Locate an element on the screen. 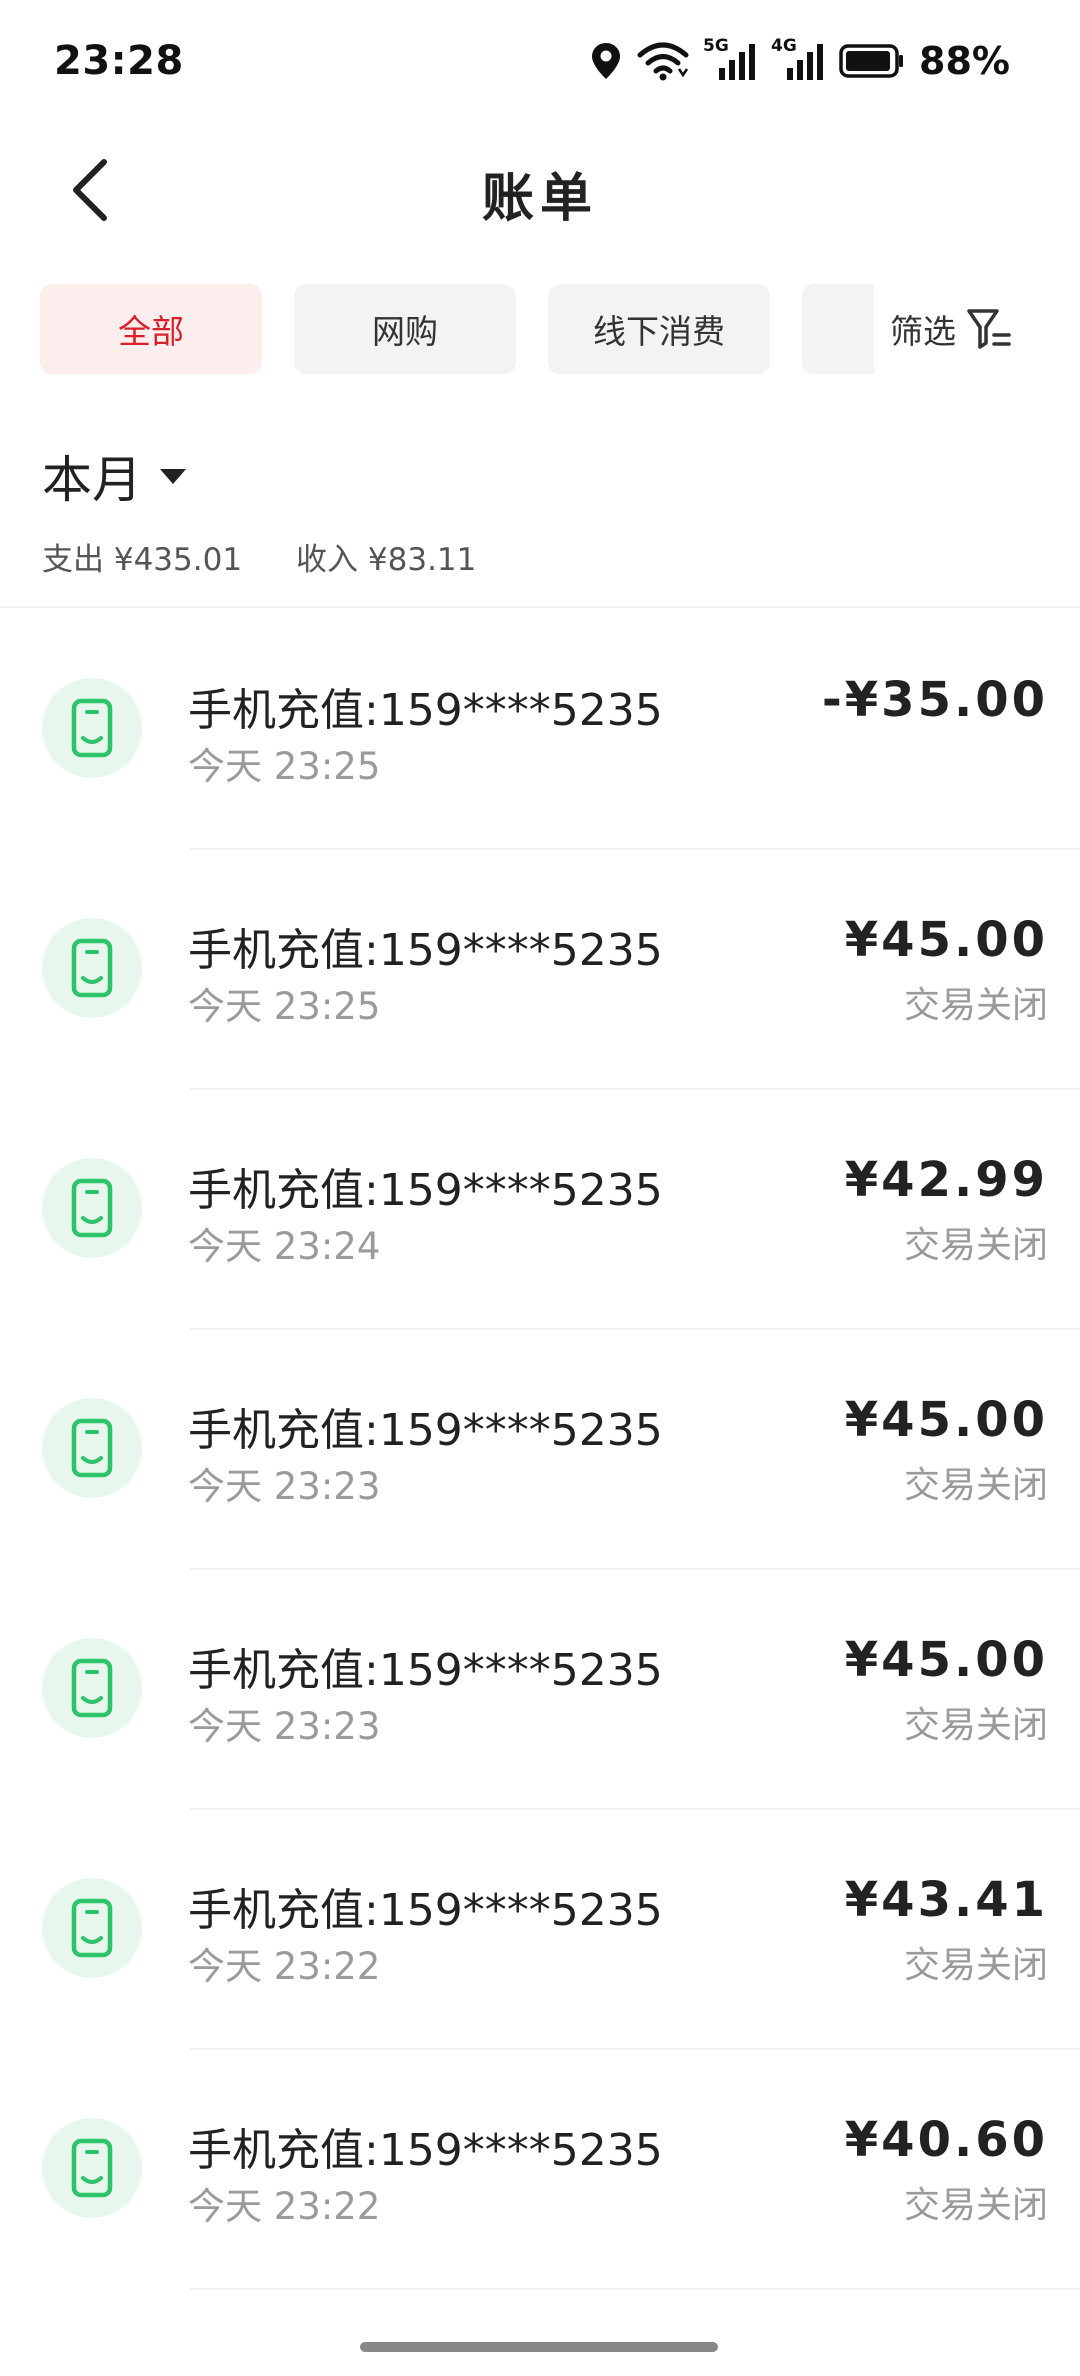  page-header: 账单 is located at coordinates (540, 190).